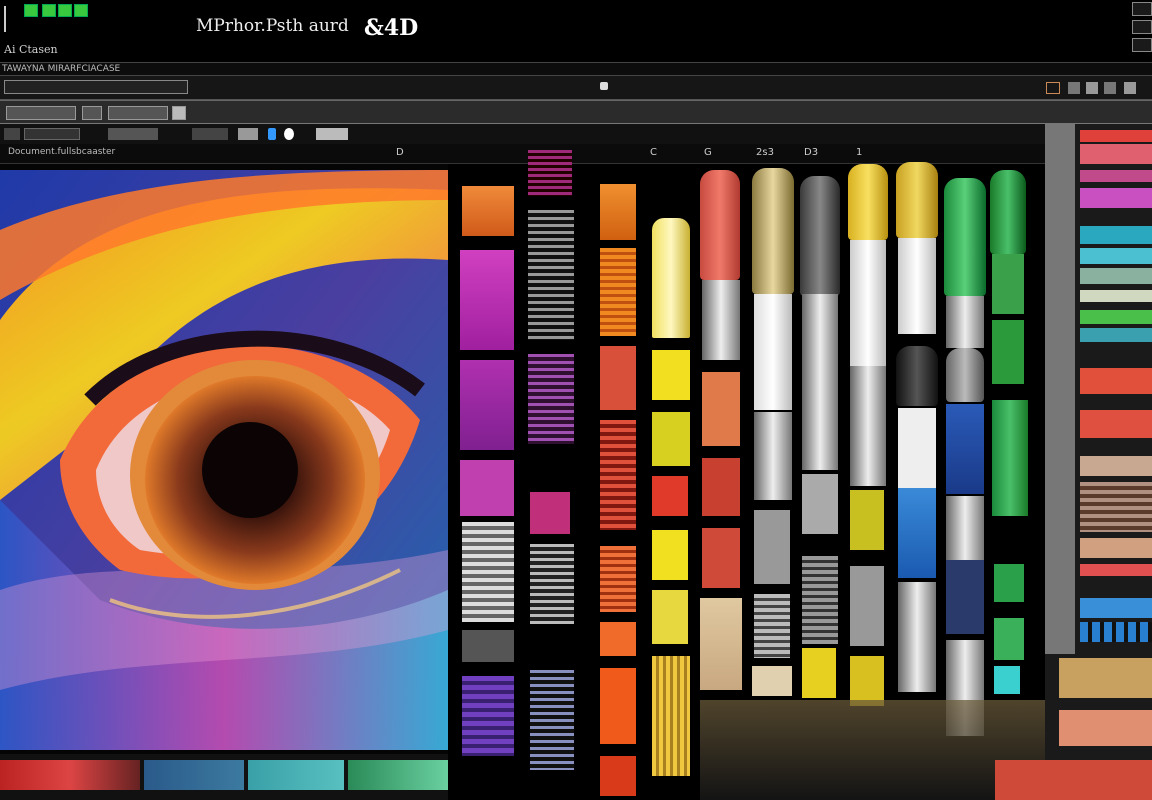 The height and width of the screenshot is (800, 1152). I want to click on document-tab: Document.fullsbcaaster, so click(61, 152).